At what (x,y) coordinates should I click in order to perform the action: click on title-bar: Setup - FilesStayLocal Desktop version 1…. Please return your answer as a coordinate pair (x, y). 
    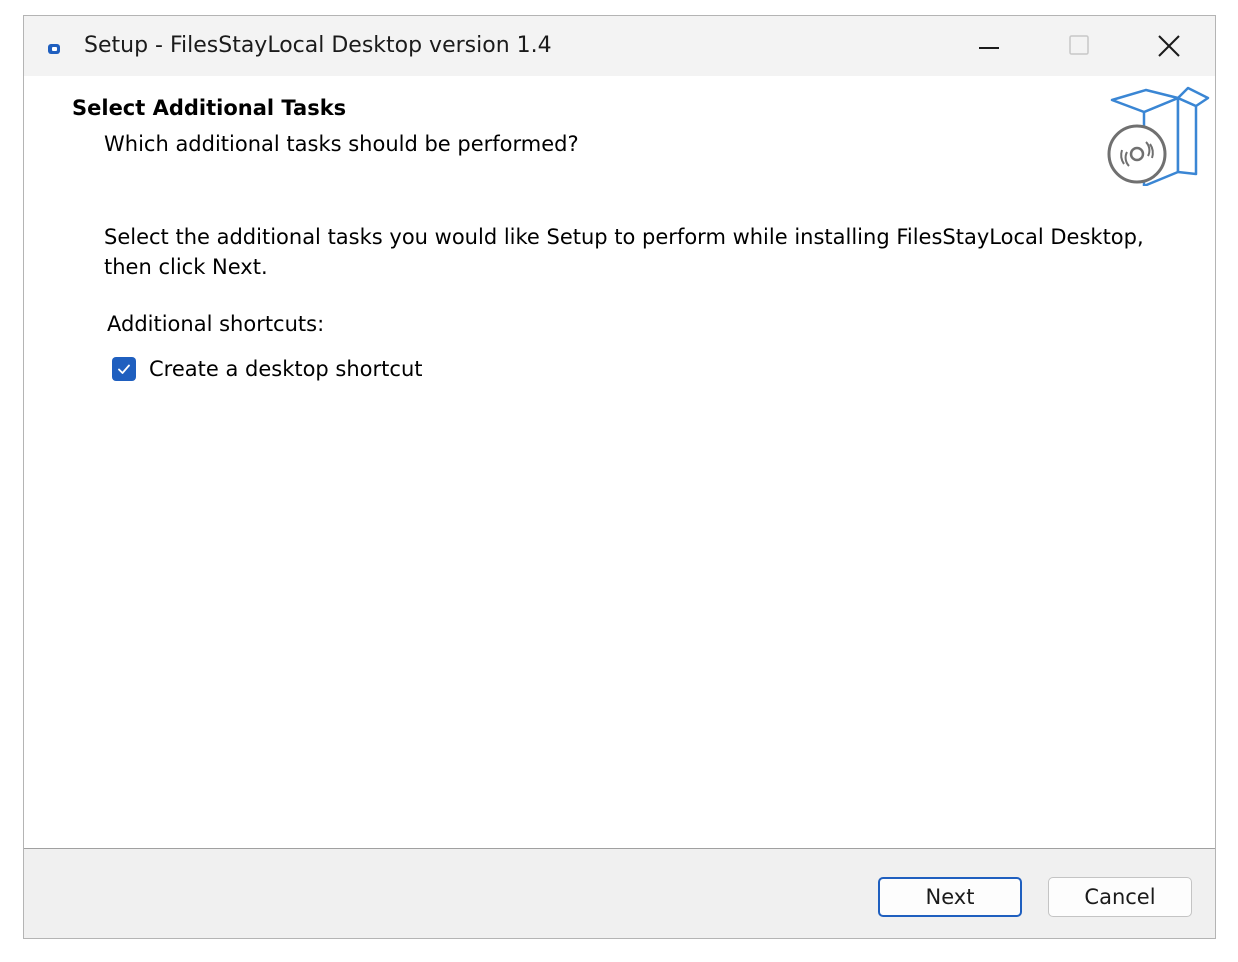
    Looking at the image, I should click on (619, 46).